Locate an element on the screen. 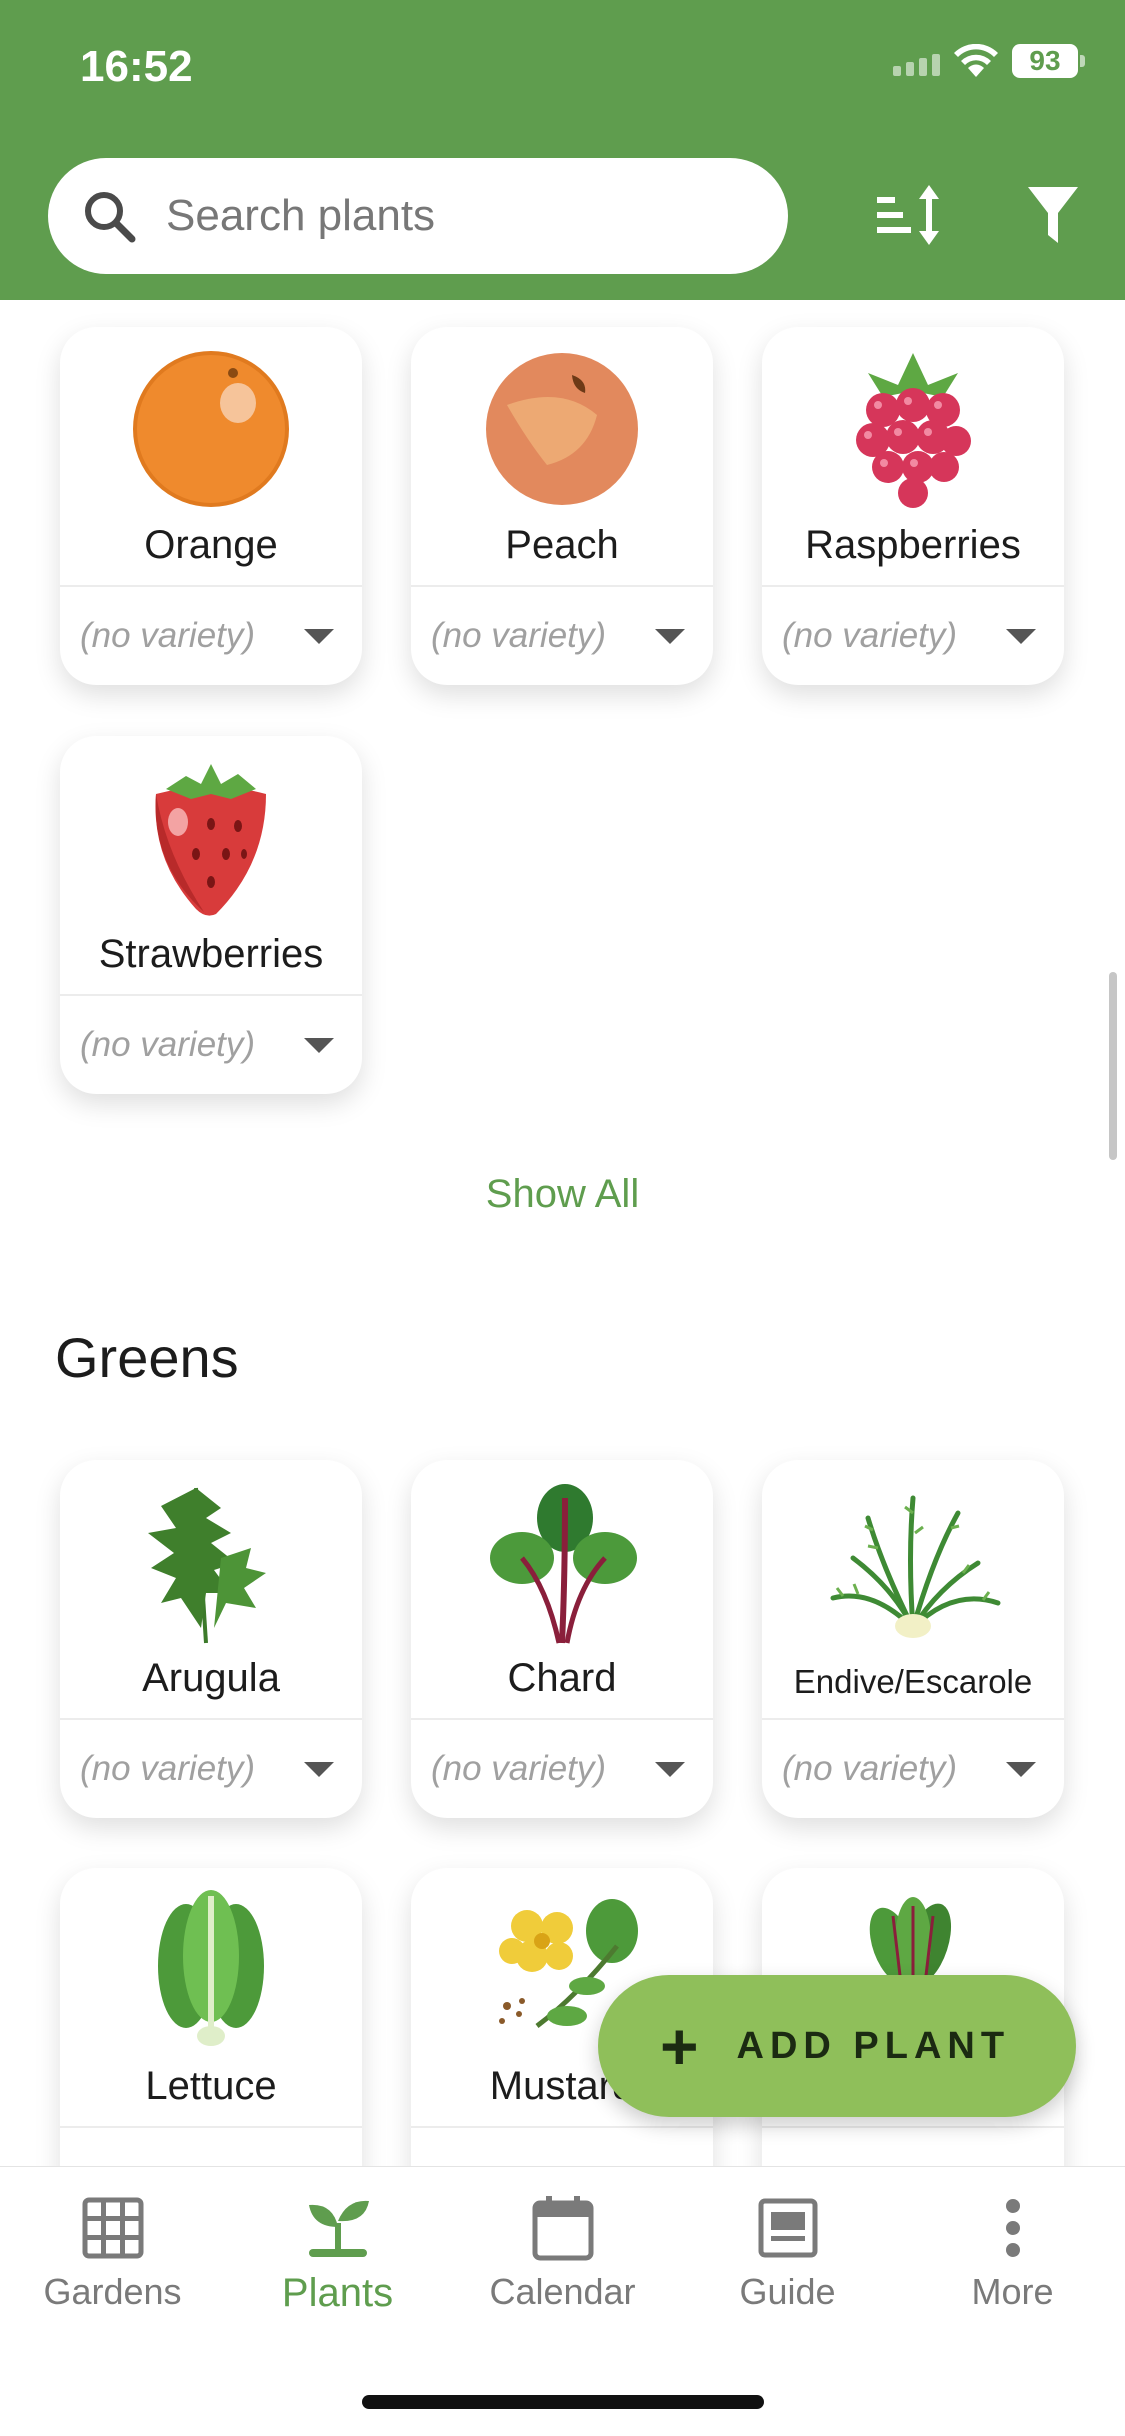 The height and width of the screenshot is (2436, 1125). plant-name: Strawberries is located at coordinates (211, 954).